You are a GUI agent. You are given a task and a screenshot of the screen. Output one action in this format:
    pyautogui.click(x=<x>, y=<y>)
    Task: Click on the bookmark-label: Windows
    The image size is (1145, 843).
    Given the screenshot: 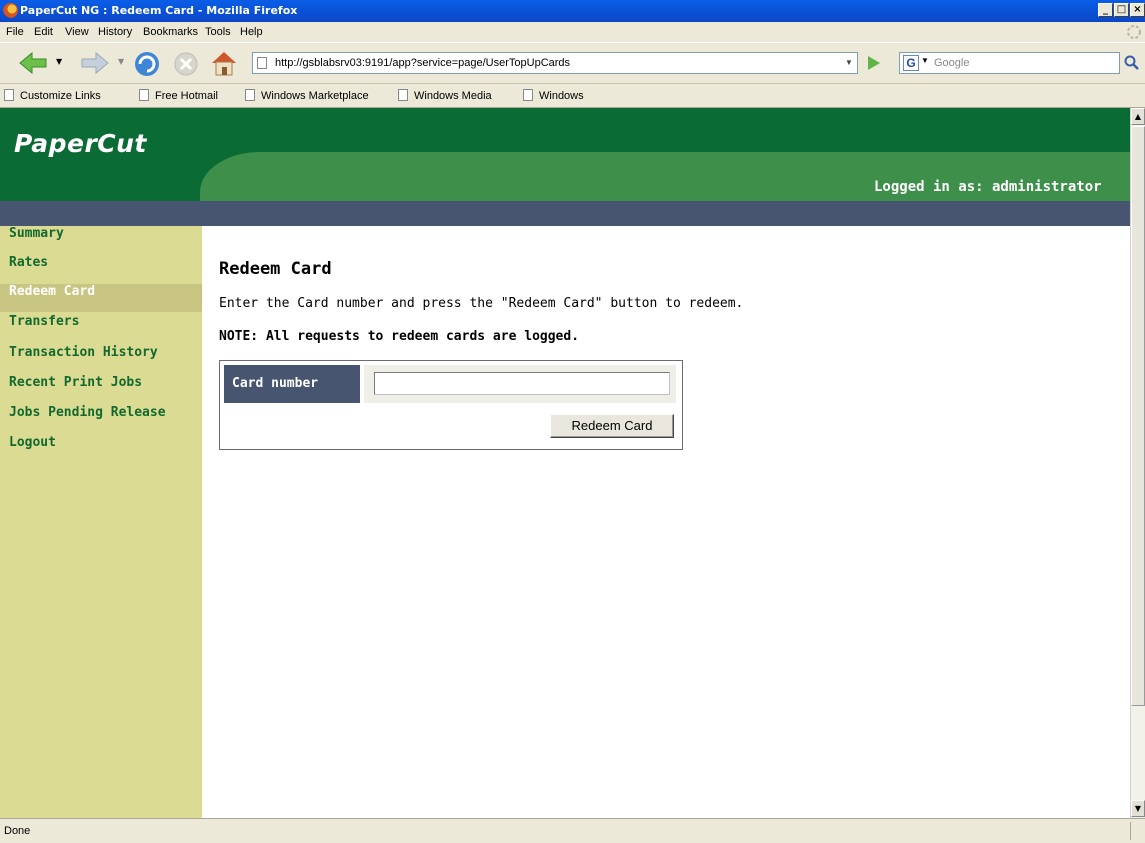 What is the action you would take?
    pyautogui.click(x=561, y=96)
    